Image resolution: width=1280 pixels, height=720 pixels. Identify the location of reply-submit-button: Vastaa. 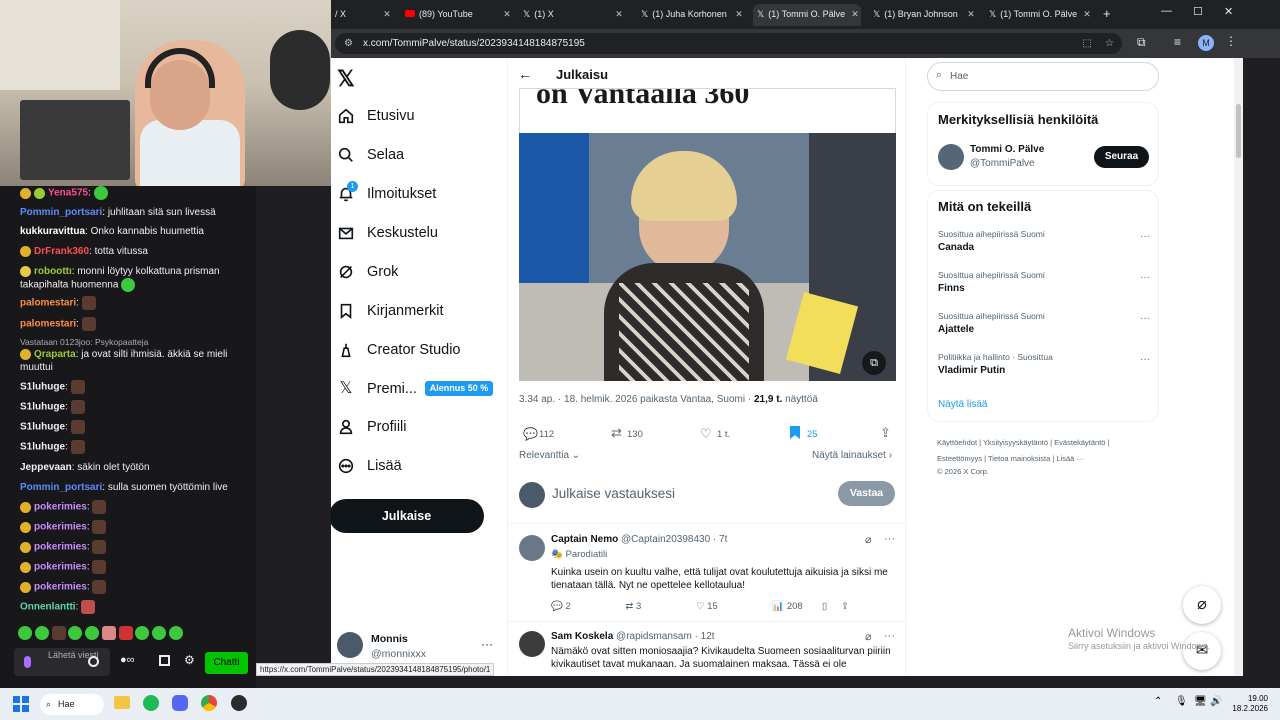
(866, 493).